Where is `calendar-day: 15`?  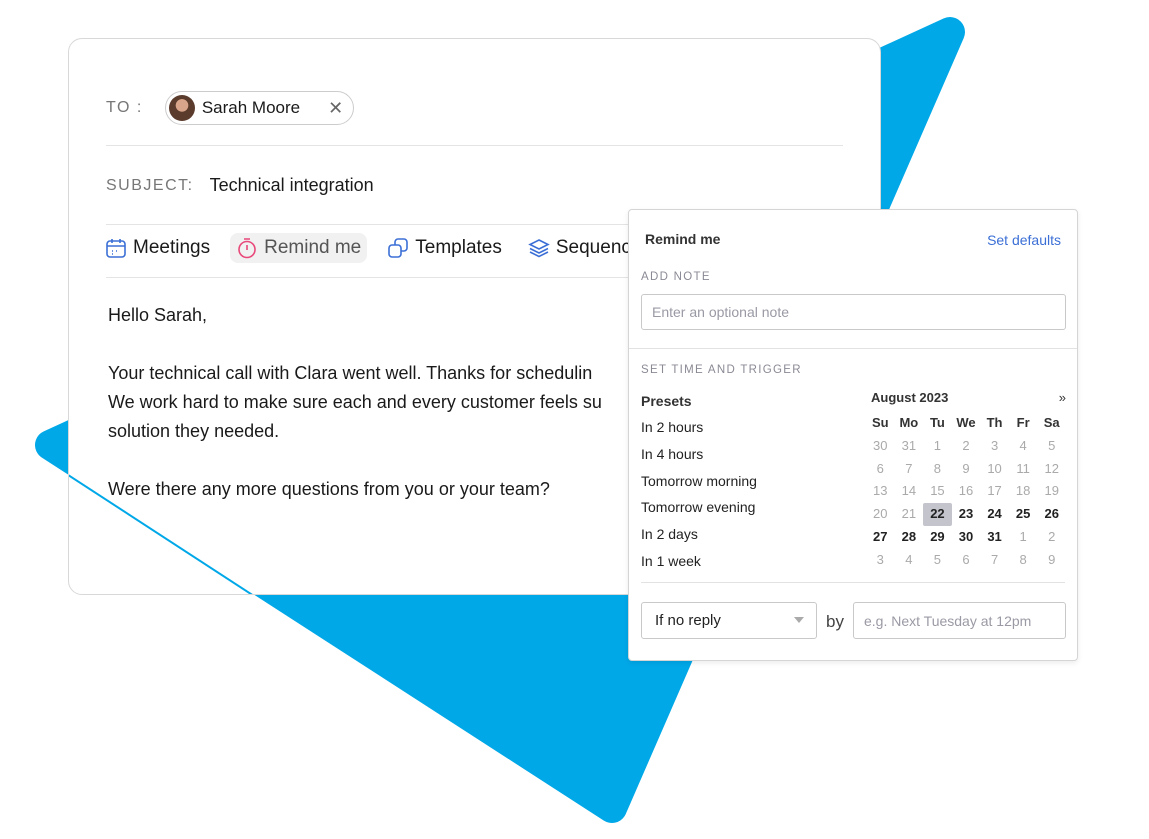
calendar-day: 15 is located at coordinates (937, 491).